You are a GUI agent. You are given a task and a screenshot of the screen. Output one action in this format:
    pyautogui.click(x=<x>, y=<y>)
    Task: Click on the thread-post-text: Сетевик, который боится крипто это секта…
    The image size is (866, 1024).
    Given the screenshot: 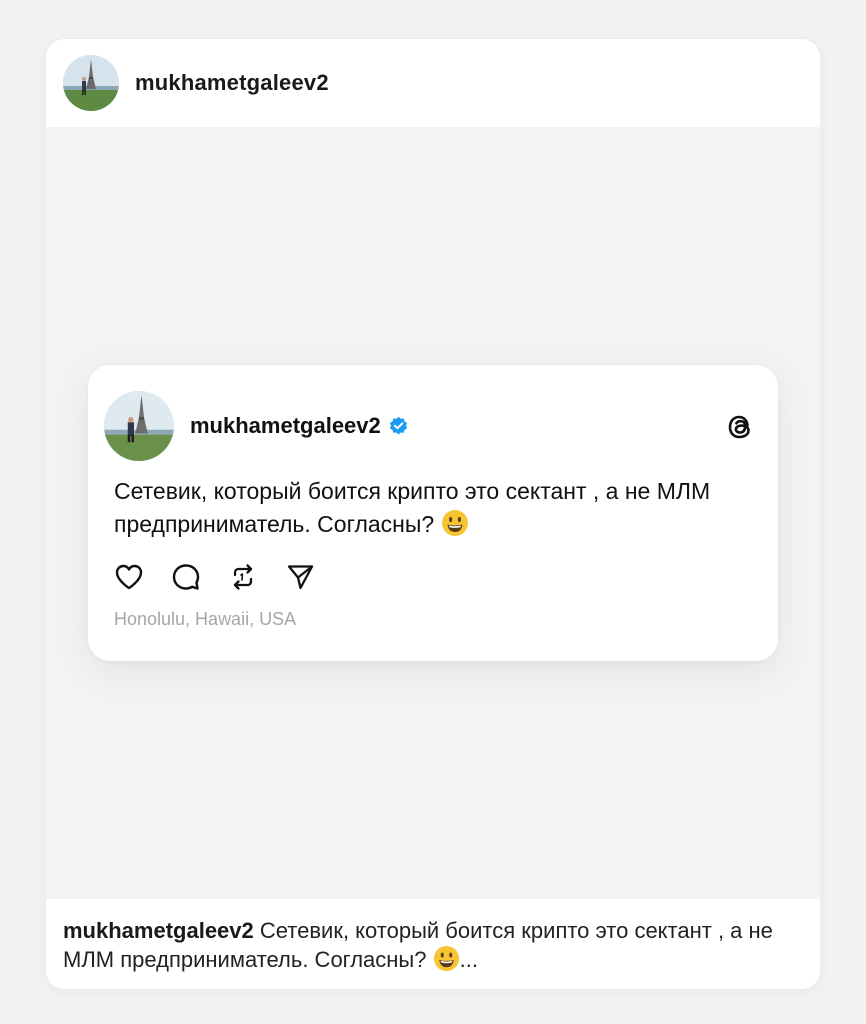 What is the action you would take?
    pyautogui.click(x=429, y=508)
    